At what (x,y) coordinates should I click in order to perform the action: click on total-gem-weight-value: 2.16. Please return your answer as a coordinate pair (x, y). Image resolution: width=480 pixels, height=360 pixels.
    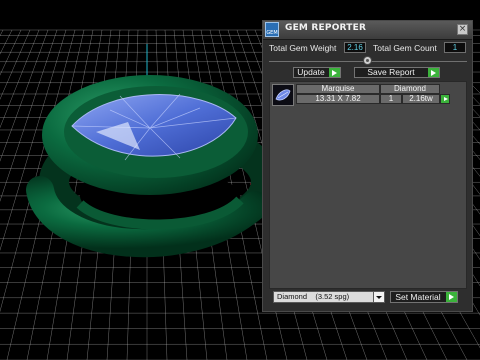
    Looking at the image, I should click on (355, 47).